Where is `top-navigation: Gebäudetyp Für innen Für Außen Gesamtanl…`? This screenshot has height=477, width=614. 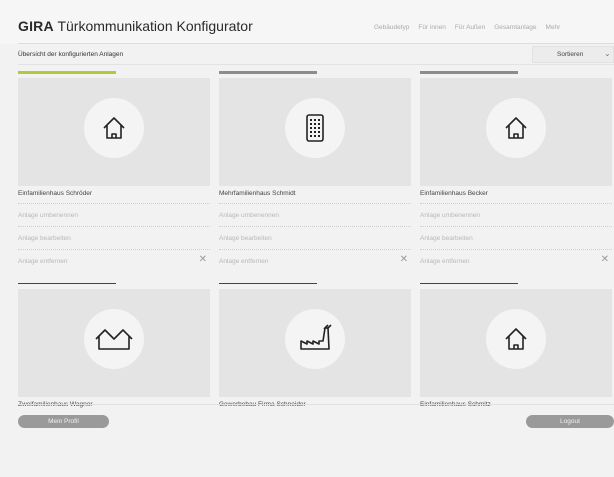
top-navigation: Gebäudetyp Für innen Für Außen Gesamtanl… is located at coordinates (467, 27).